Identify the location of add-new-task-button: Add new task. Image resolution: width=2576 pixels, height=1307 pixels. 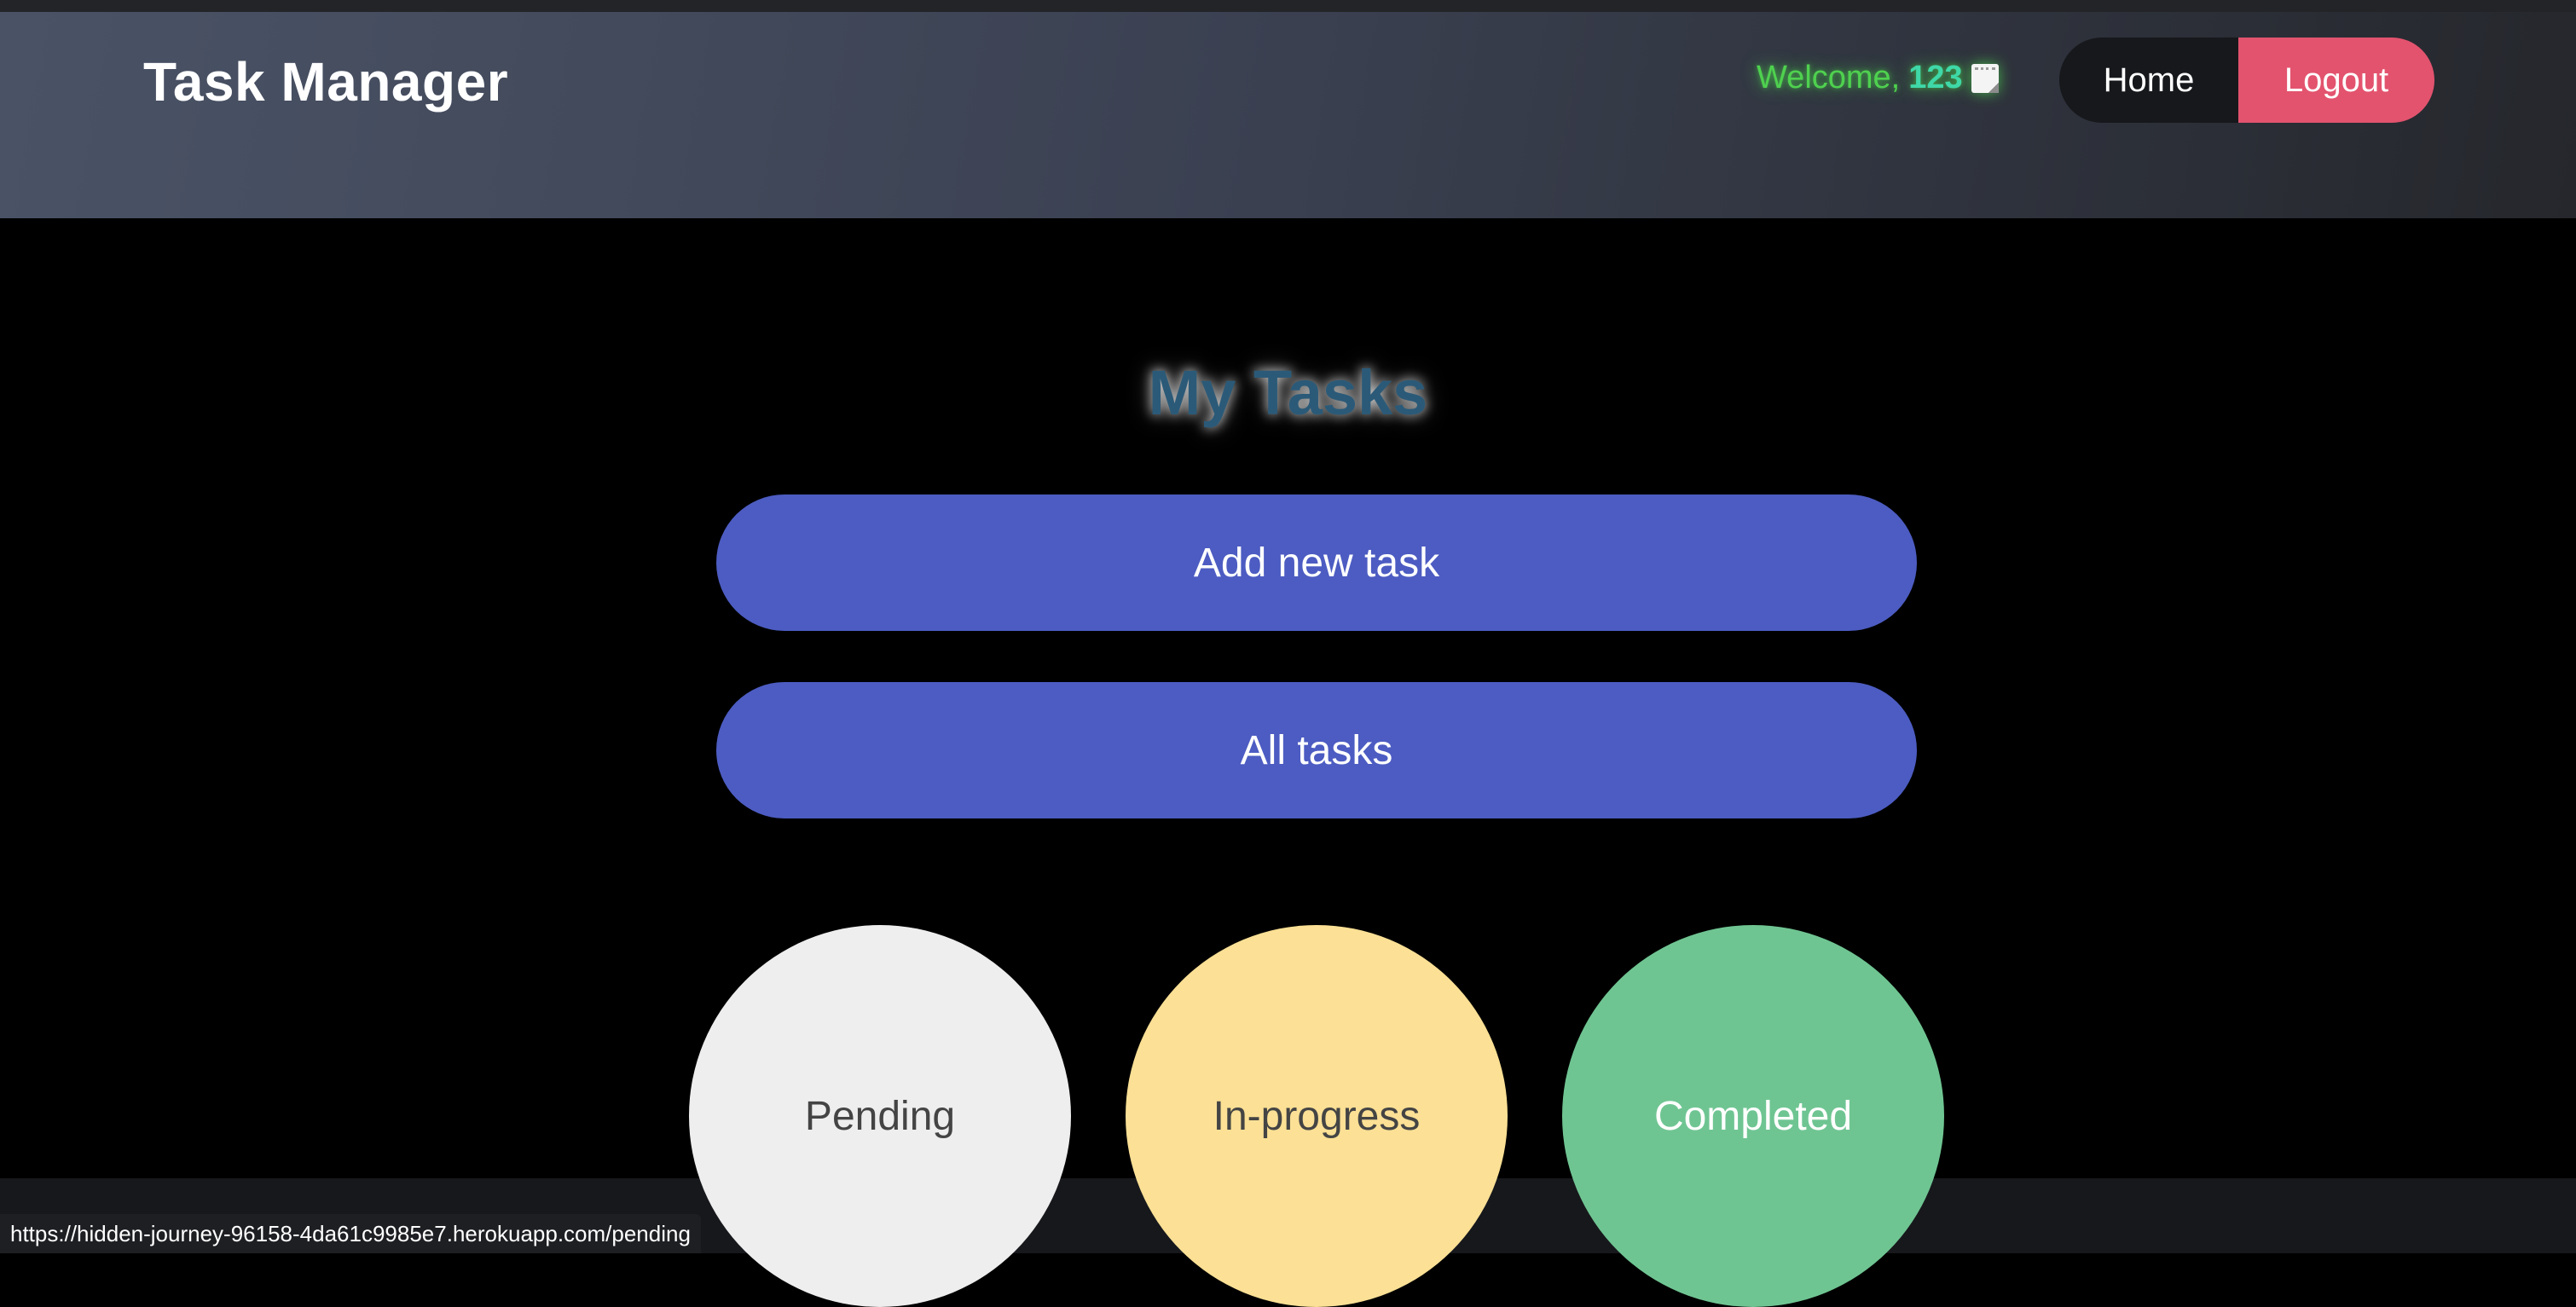
(1316, 562).